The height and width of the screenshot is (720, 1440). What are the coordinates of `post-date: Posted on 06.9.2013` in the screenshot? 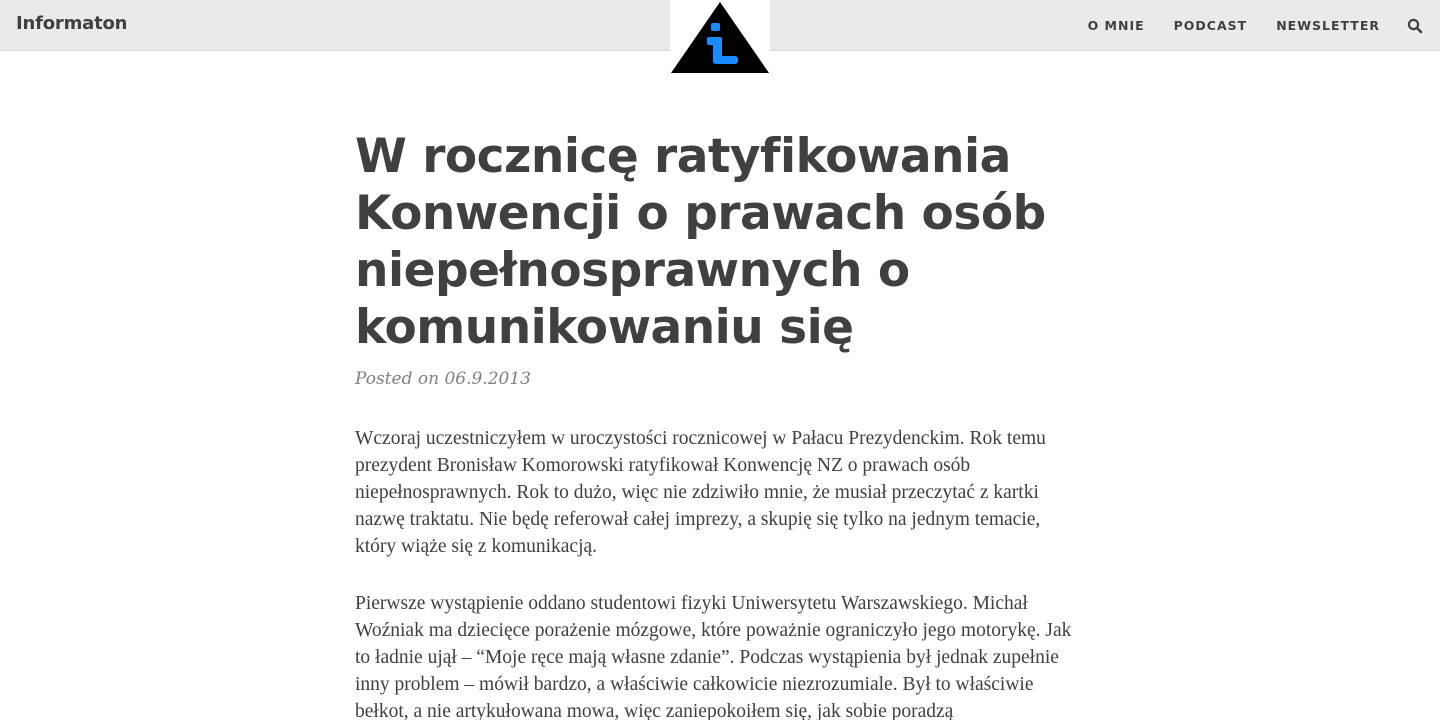 It's located at (443, 379).